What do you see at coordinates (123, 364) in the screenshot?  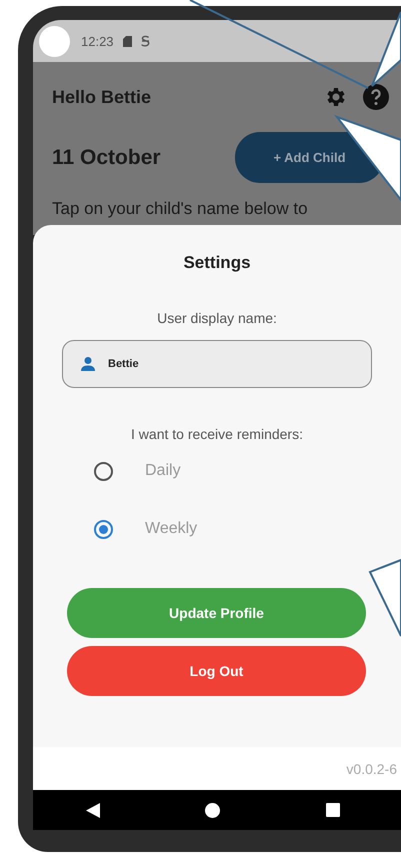 I see `field-value: Bettie` at bounding box center [123, 364].